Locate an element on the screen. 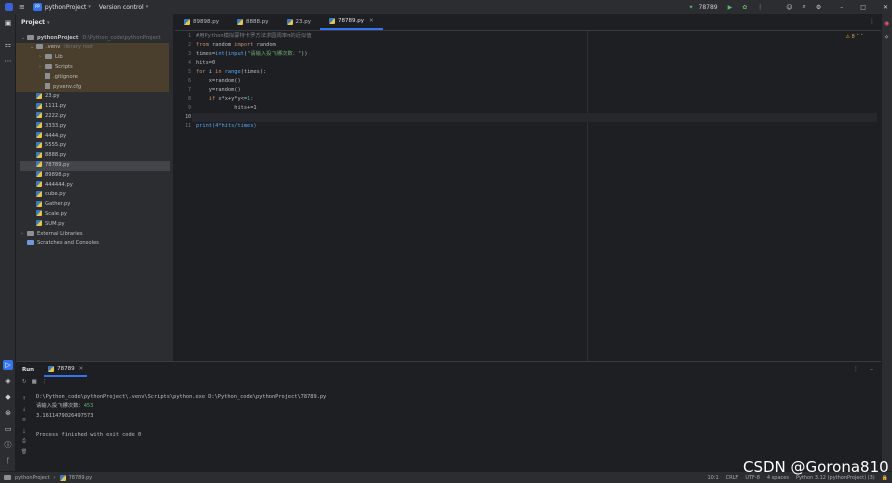  keyword: for is located at coordinates (201, 72).